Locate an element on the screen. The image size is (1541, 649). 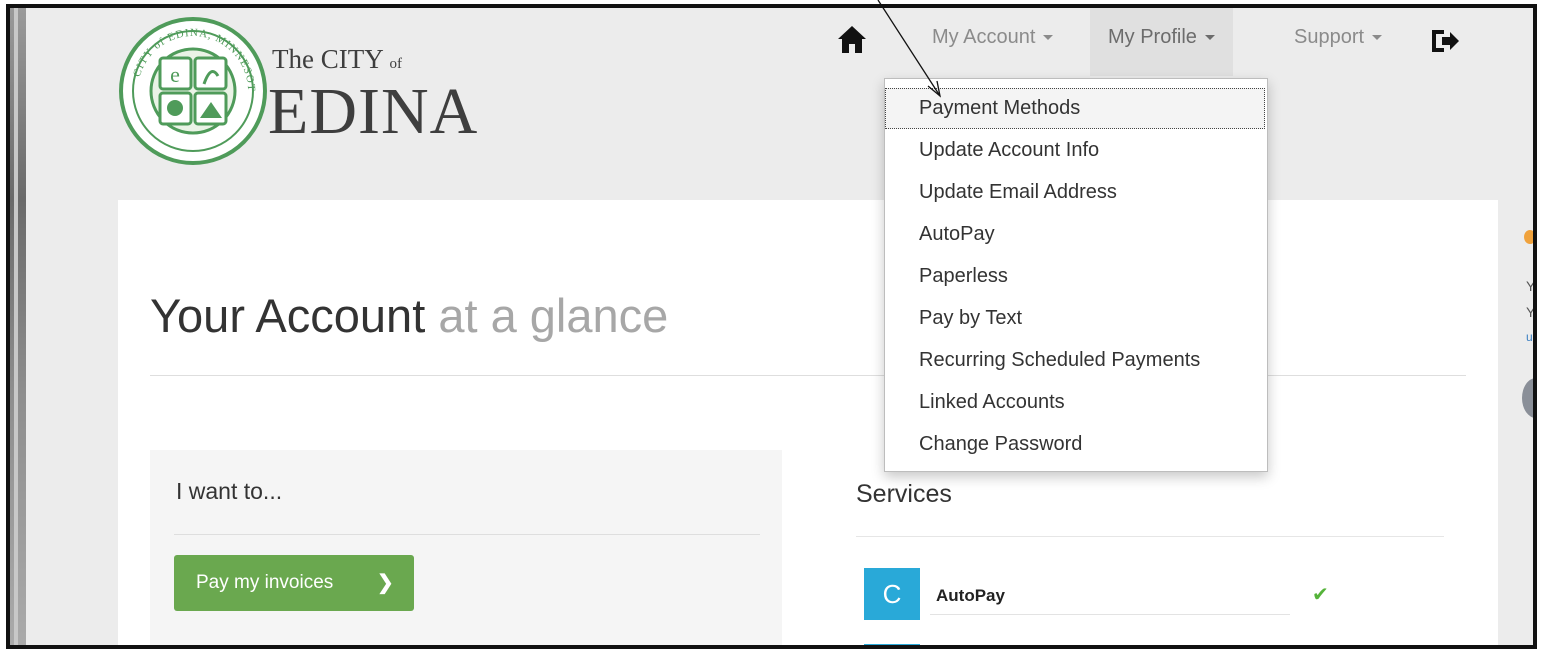
menu-item-update-account-info: Update Account Info is located at coordinates (1009, 150).